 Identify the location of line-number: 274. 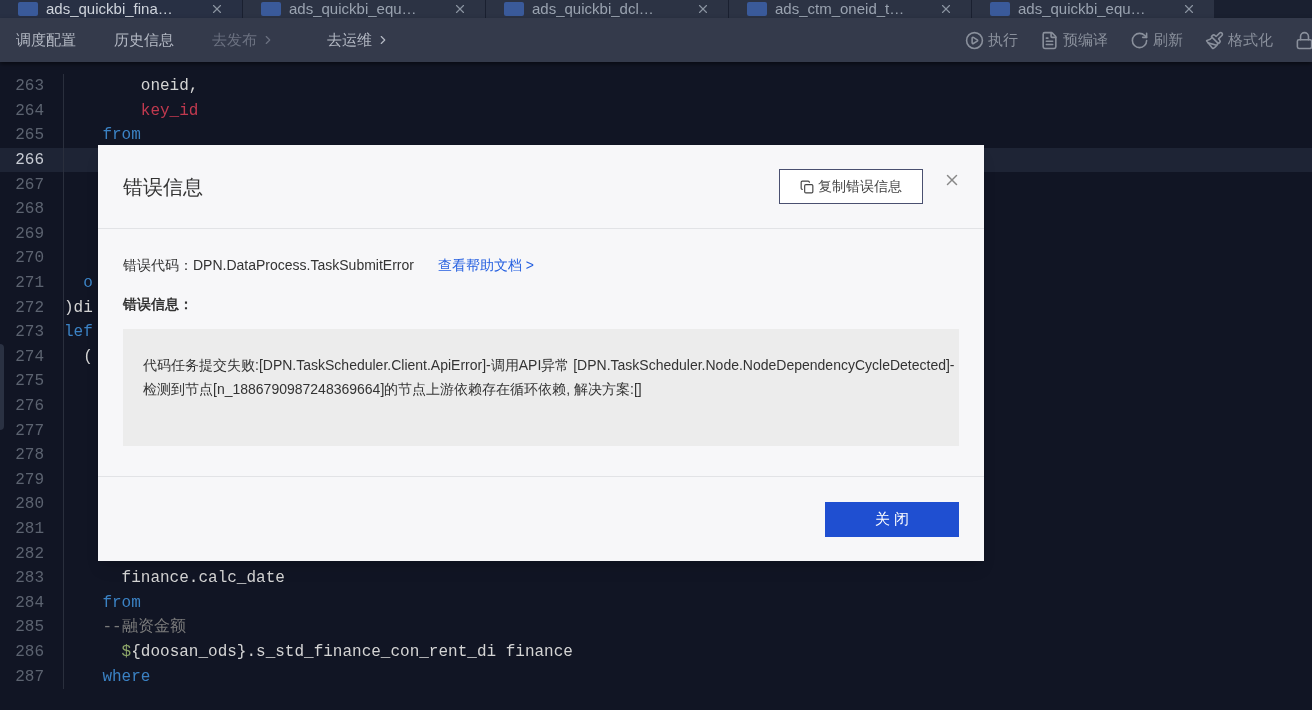
(29, 357).